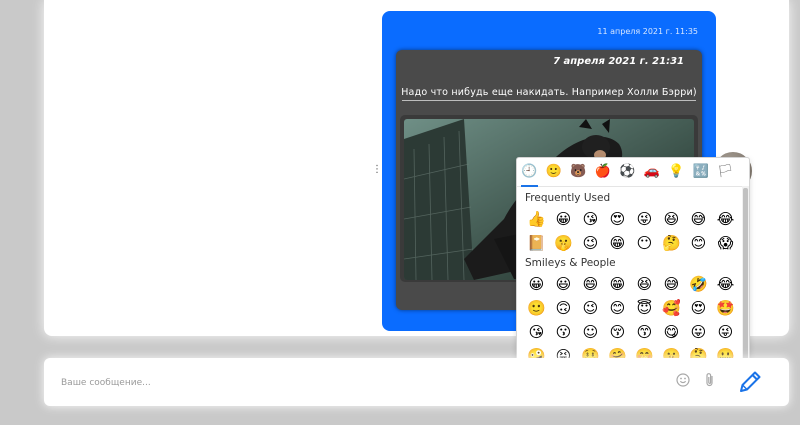  I want to click on emoji-item: 😇, so click(644, 308).